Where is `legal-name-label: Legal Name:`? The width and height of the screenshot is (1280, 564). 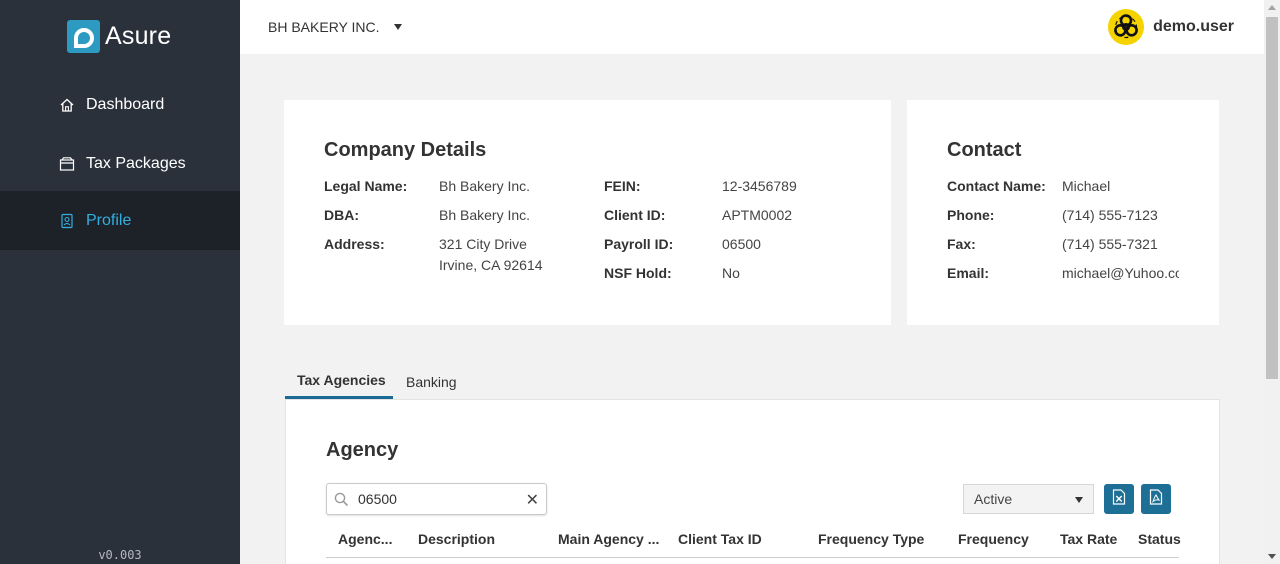 legal-name-label: Legal Name: is located at coordinates (366, 186).